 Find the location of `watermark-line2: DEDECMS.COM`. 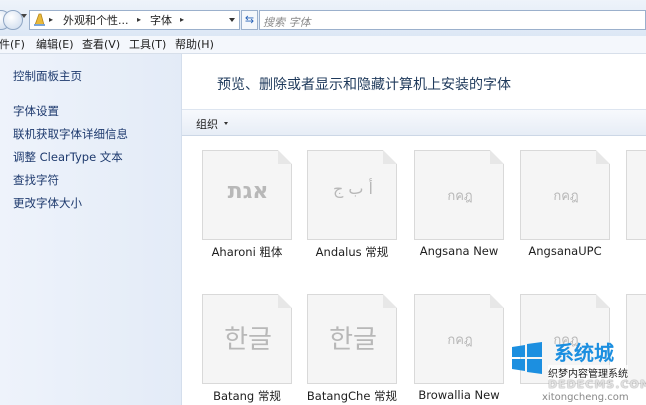

watermark-line2: DEDECMS.COM is located at coordinates (597, 384).